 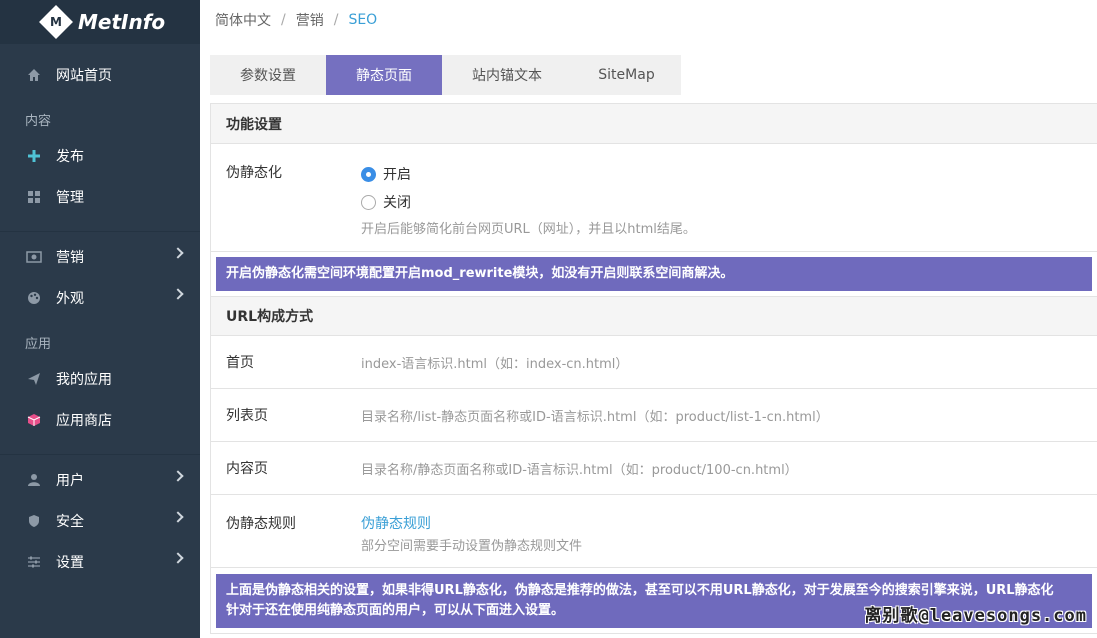 What do you see at coordinates (528, 229) in the screenshot?
I see `pseudo-static-hint: 开启后能够简化前台网页URL（网址），并且以html结尾。` at bounding box center [528, 229].